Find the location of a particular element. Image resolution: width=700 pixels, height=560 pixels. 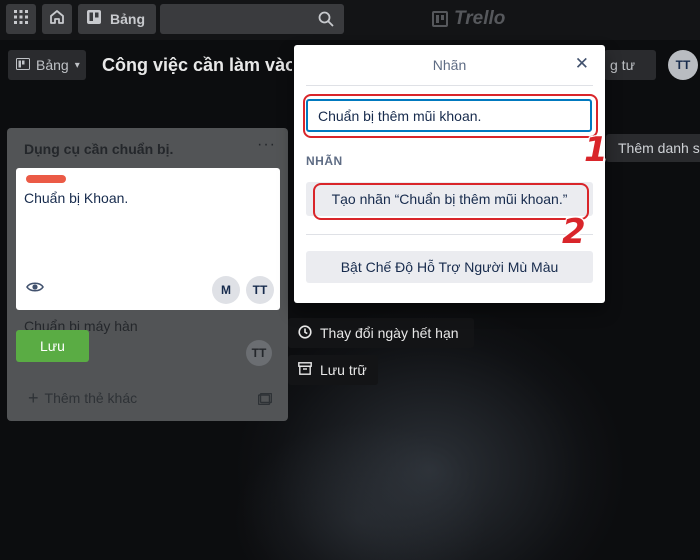

save-button: Lưu is located at coordinates (52, 346).